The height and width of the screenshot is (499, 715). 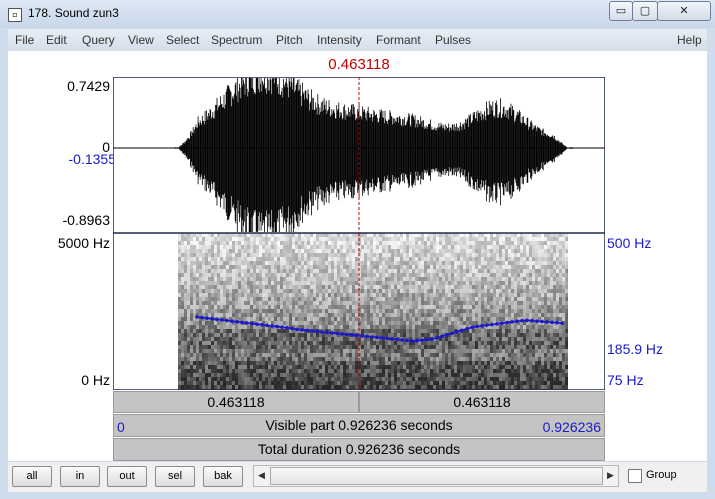 I want to click on spectrogram-bottom-frequency-label: 0 Hz, so click(x=95, y=380).